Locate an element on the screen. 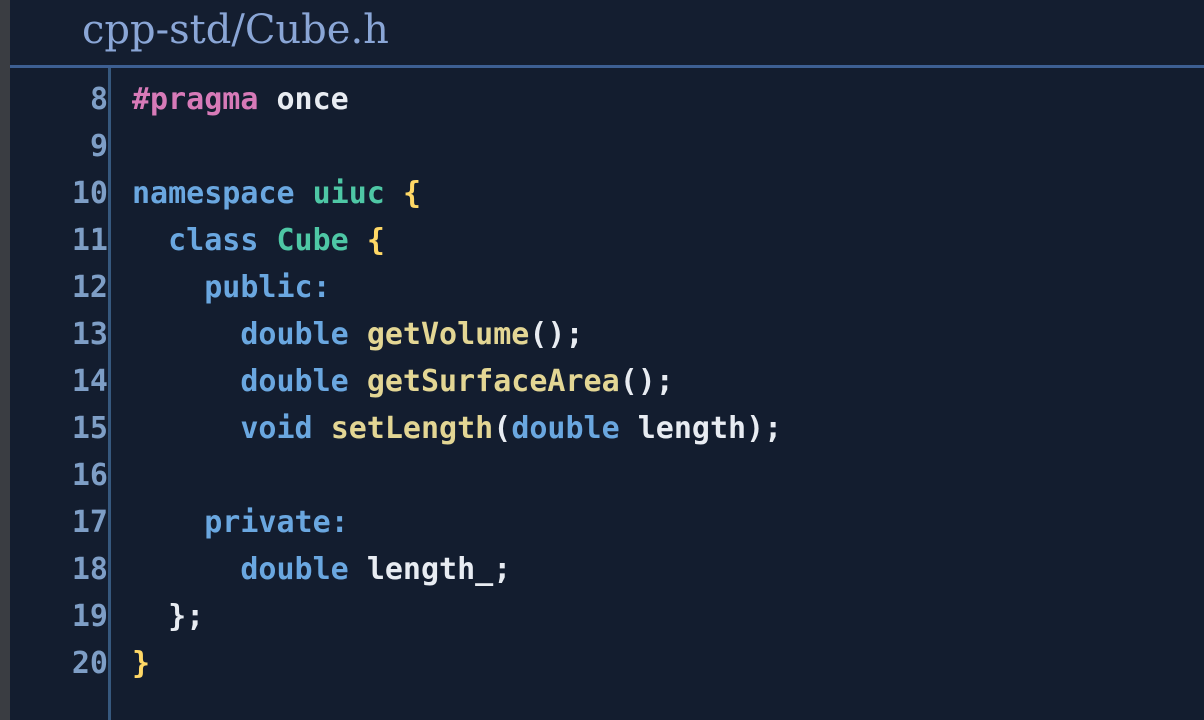 The image size is (1204, 720). line-number: 14 is located at coordinates (89, 381).